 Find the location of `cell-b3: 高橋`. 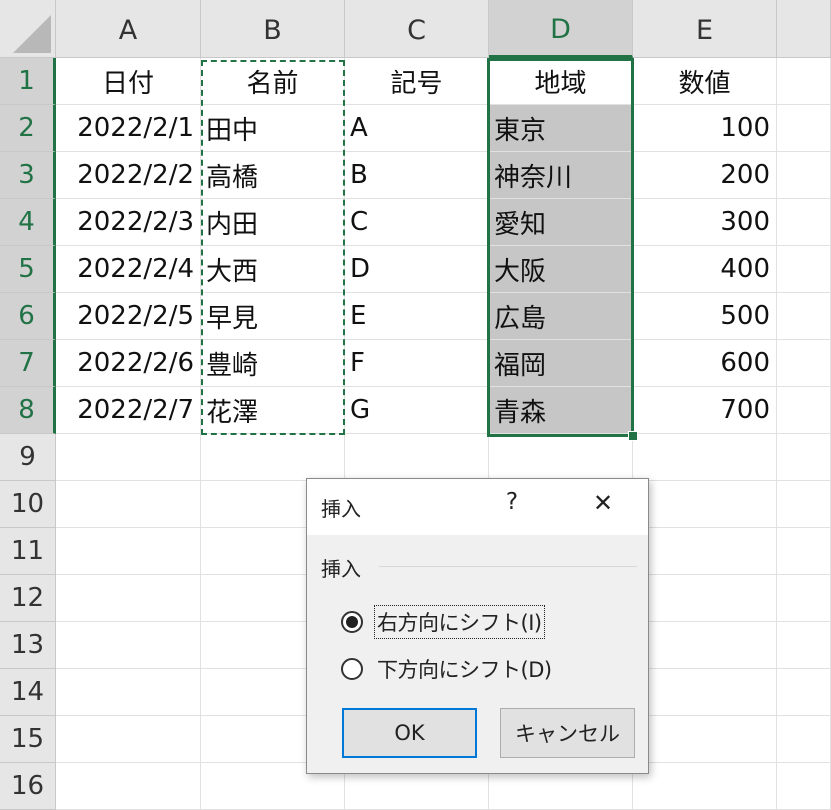

cell-b3: 高橋 is located at coordinates (273, 175).